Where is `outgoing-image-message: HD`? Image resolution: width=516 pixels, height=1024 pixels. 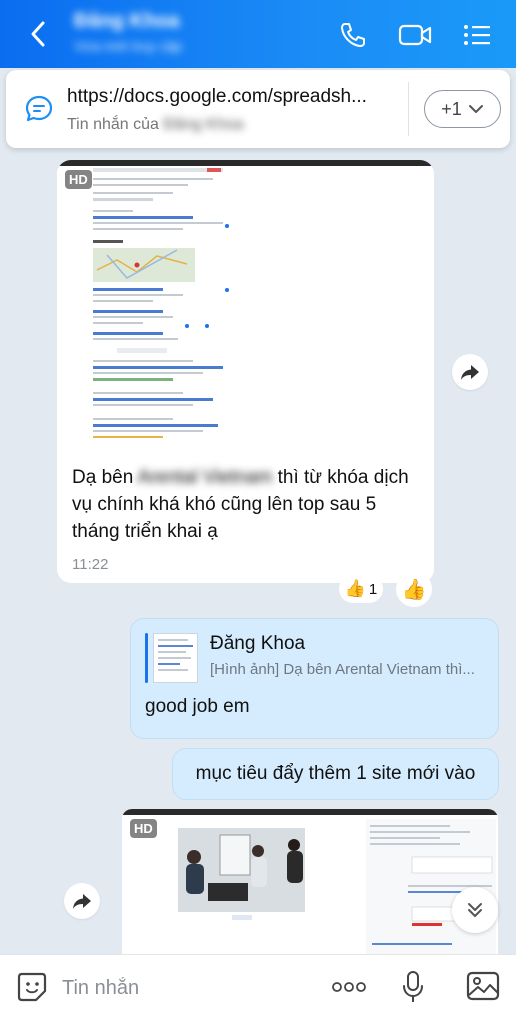 outgoing-image-message: HD is located at coordinates (310, 882).